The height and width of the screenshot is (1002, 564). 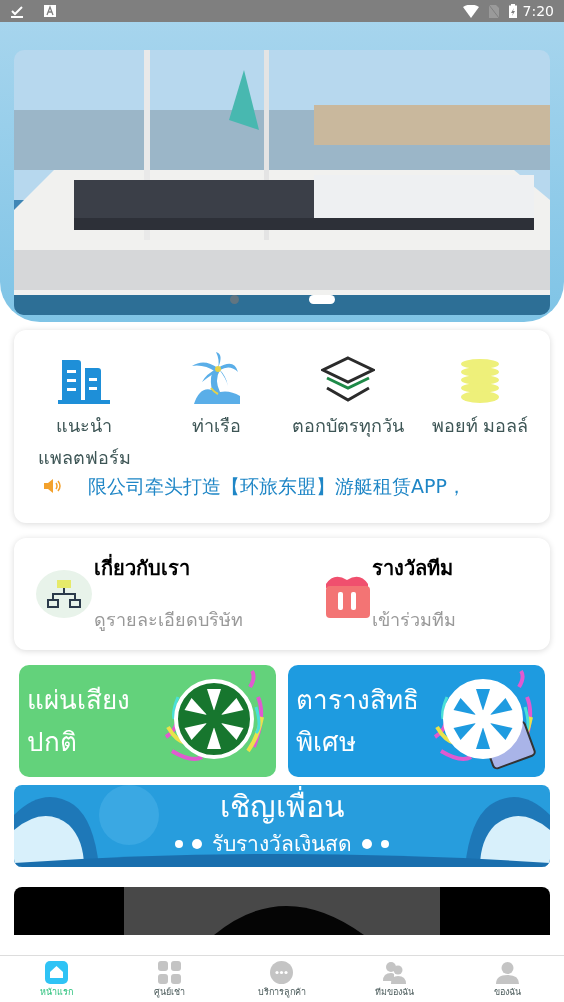 I want to click on info-subtitle: ดูรายละเอียดบริษัท, so click(x=168, y=620).